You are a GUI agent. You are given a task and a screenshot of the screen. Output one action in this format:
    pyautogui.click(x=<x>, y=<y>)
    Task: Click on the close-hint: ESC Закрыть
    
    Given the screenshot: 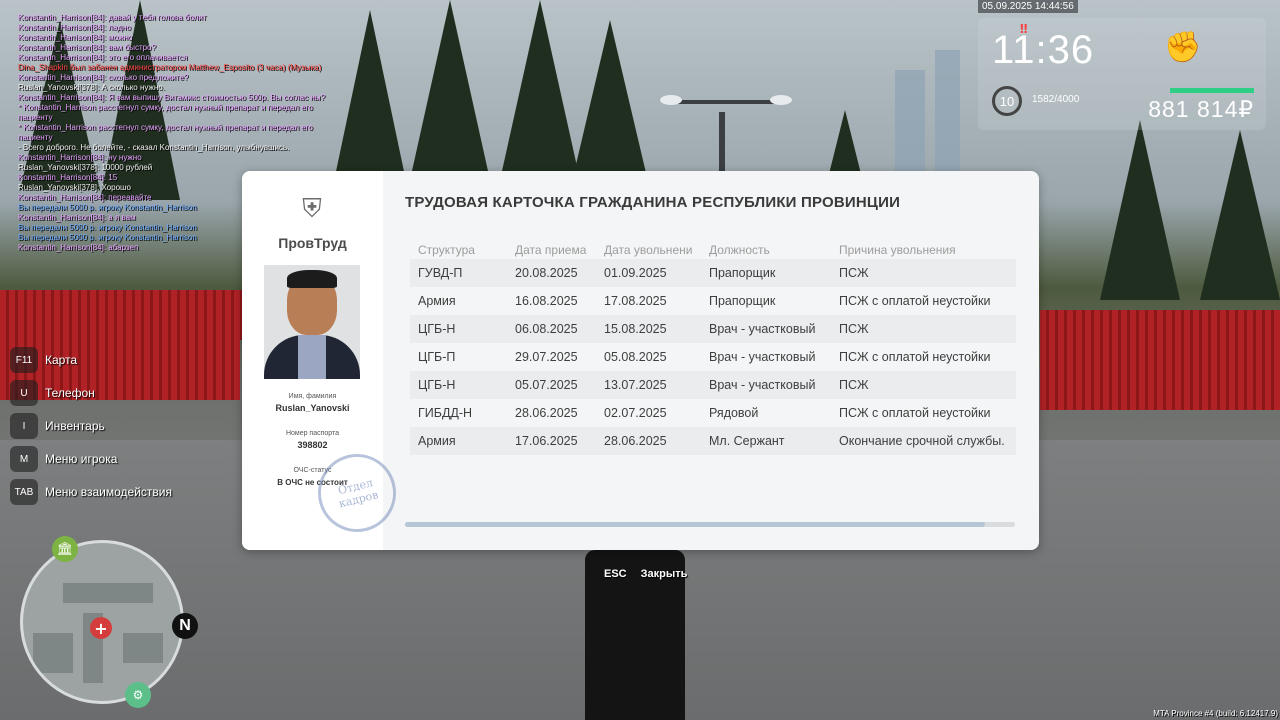 What is the action you would take?
    pyautogui.click(x=643, y=574)
    